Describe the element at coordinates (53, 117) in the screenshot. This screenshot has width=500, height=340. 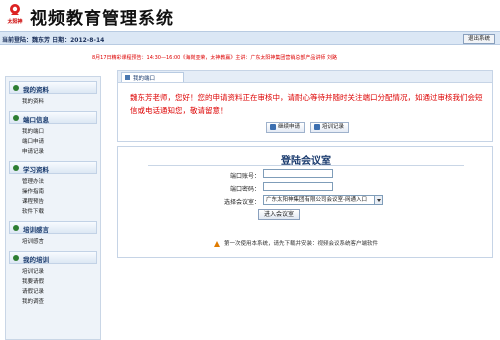
I see `menu-header-port-info: 端口信息` at that location.